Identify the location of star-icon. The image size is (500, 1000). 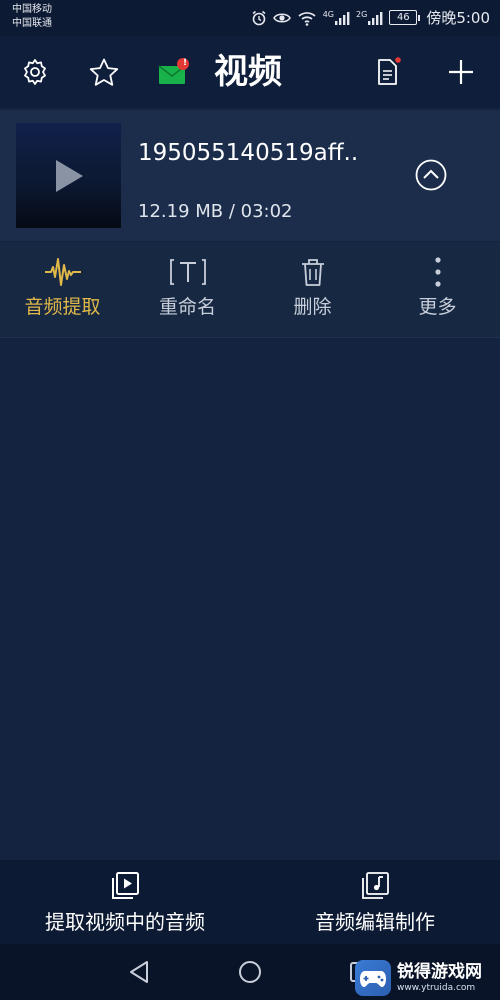
(104, 72).